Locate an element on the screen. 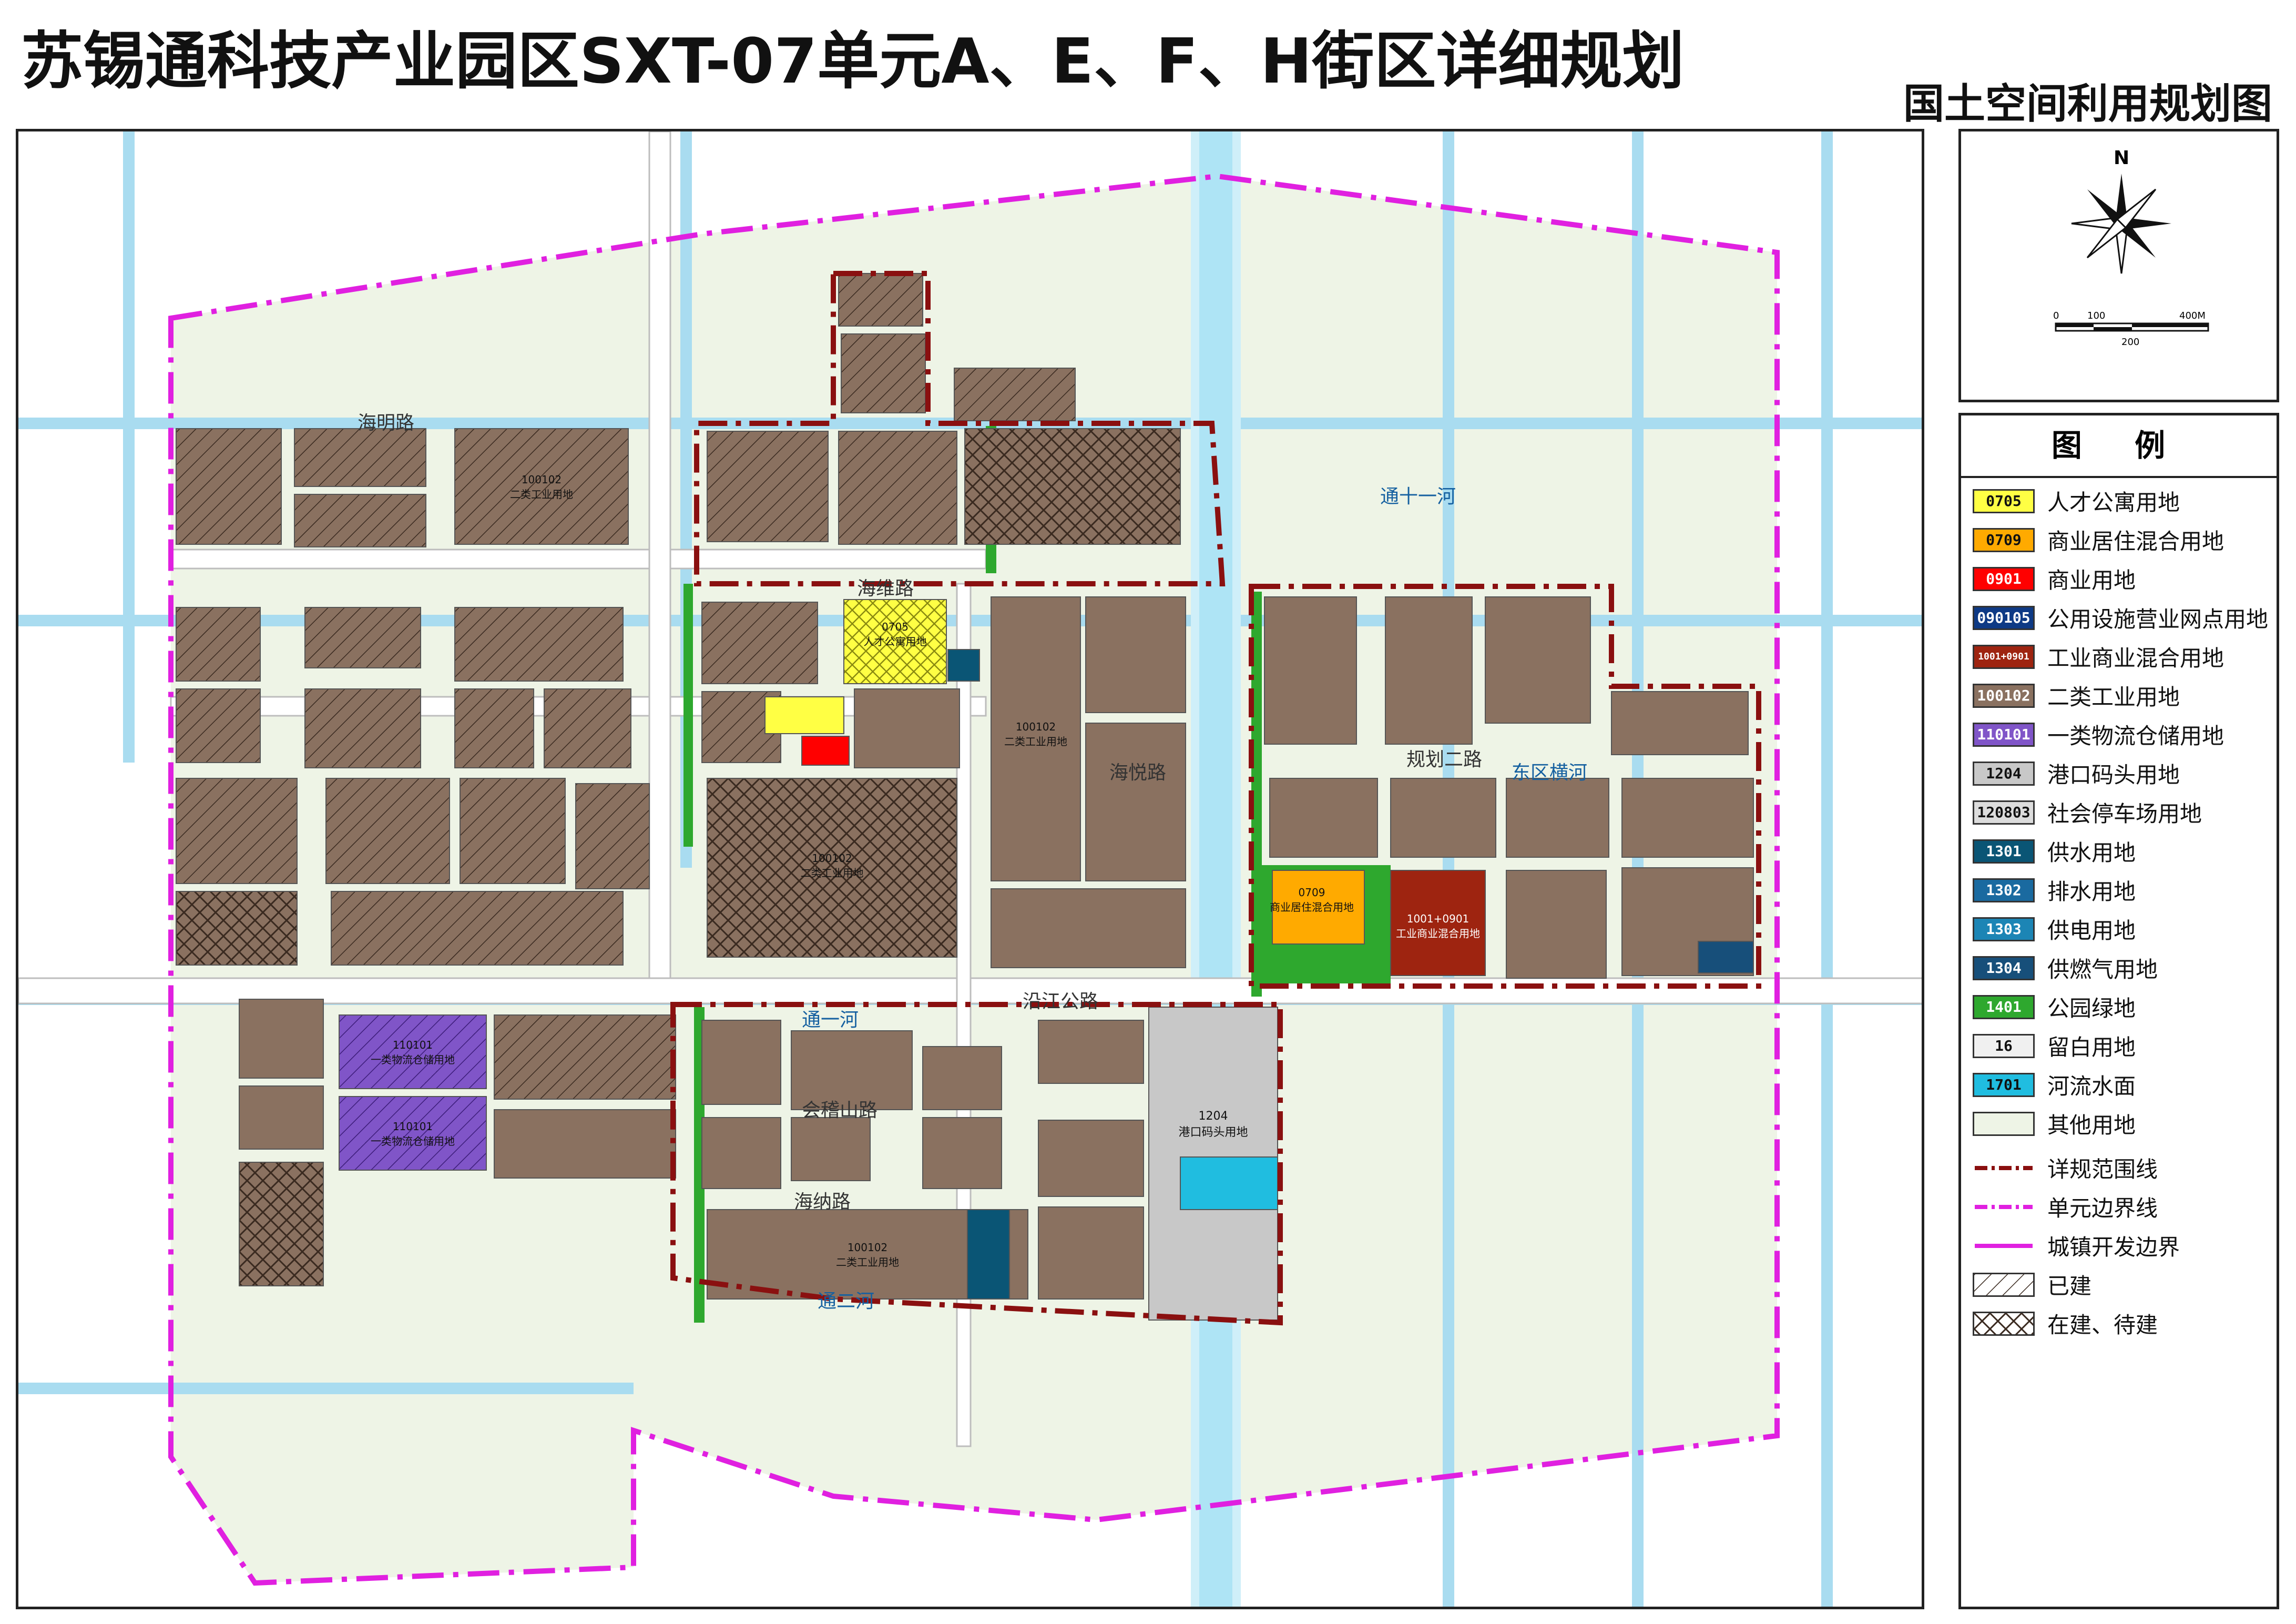 The width and height of the screenshot is (2296, 1624). legend-item: 1001+0901 工业商业混合用地 is located at coordinates (2099, 656).